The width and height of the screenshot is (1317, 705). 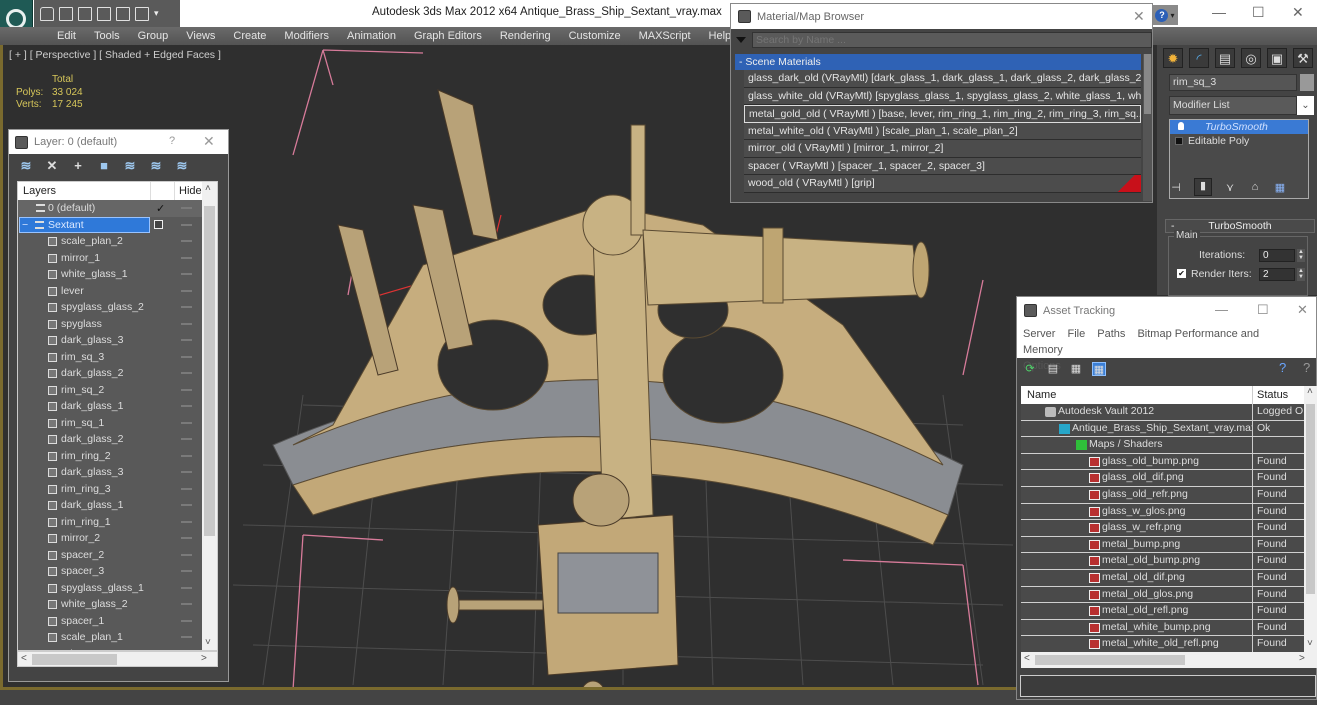 What do you see at coordinates (104, 166) in the screenshot?
I see `select-objects-icon: ■` at bounding box center [104, 166].